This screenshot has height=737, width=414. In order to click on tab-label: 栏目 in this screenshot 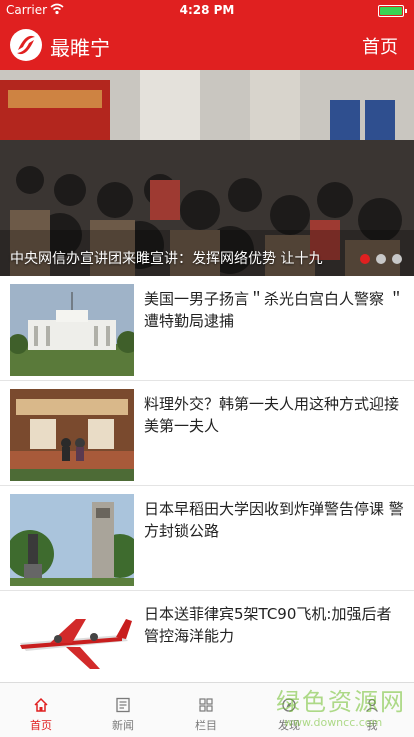, I will do `click(206, 725)`.